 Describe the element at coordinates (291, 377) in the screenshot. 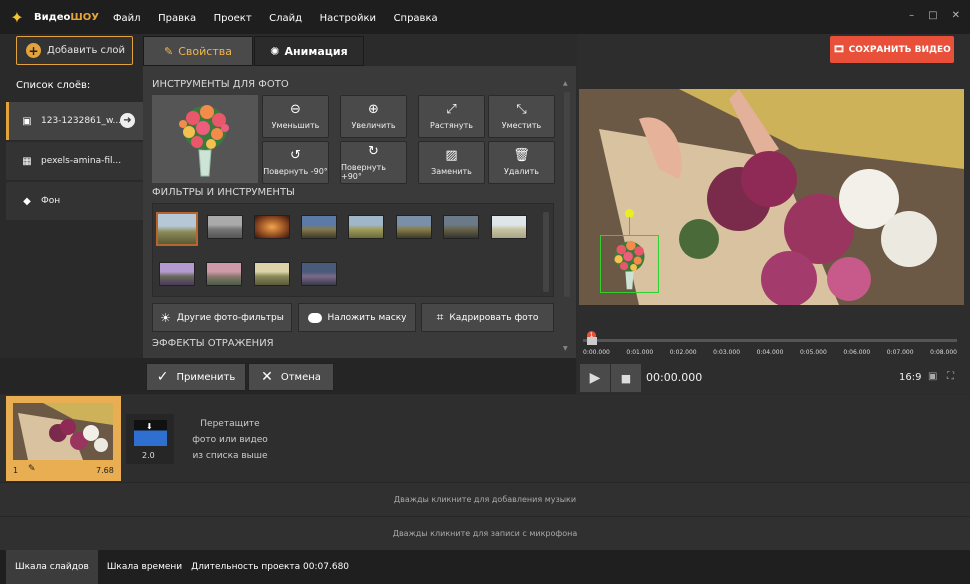

I see `cancel-button: ✕ Отмена` at that location.